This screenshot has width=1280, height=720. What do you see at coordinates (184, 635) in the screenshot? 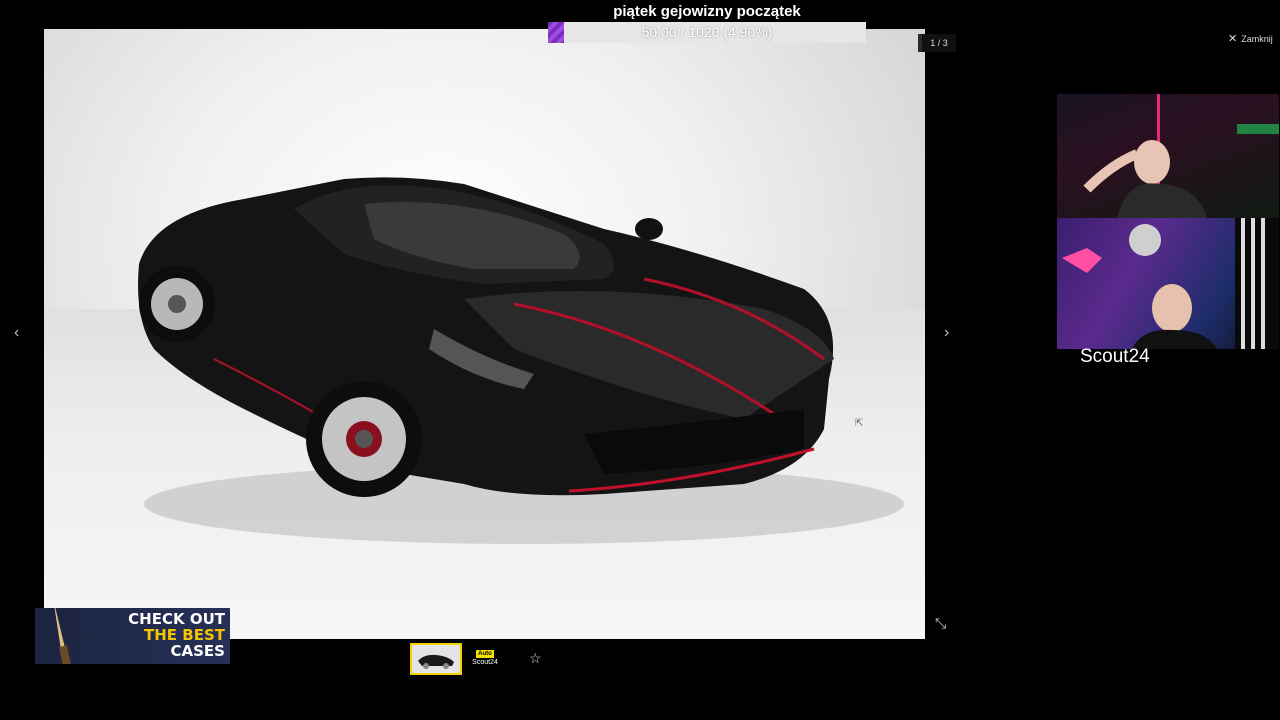
I see `ad-line-2: THE BEST` at bounding box center [184, 635].